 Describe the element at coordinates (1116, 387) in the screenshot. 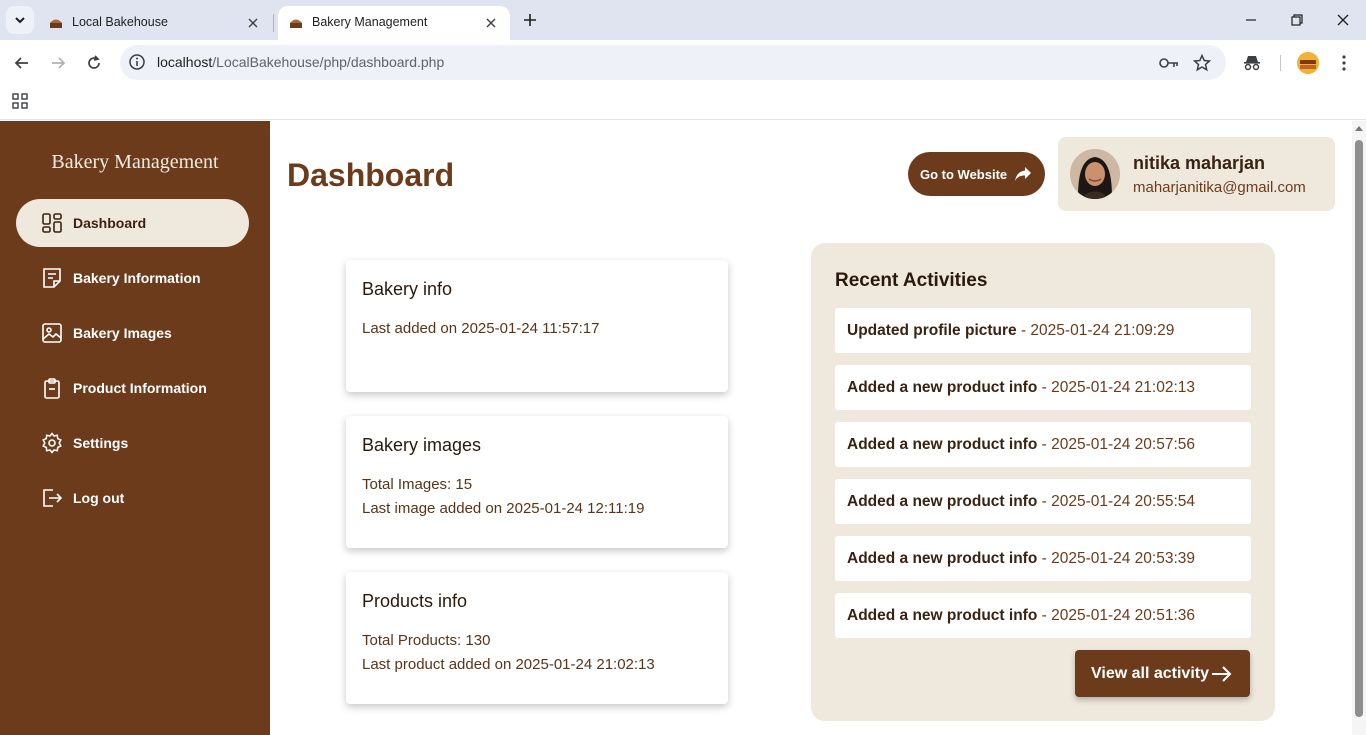

I see `activity-time: - 2025-01-24 21:02:13` at that location.